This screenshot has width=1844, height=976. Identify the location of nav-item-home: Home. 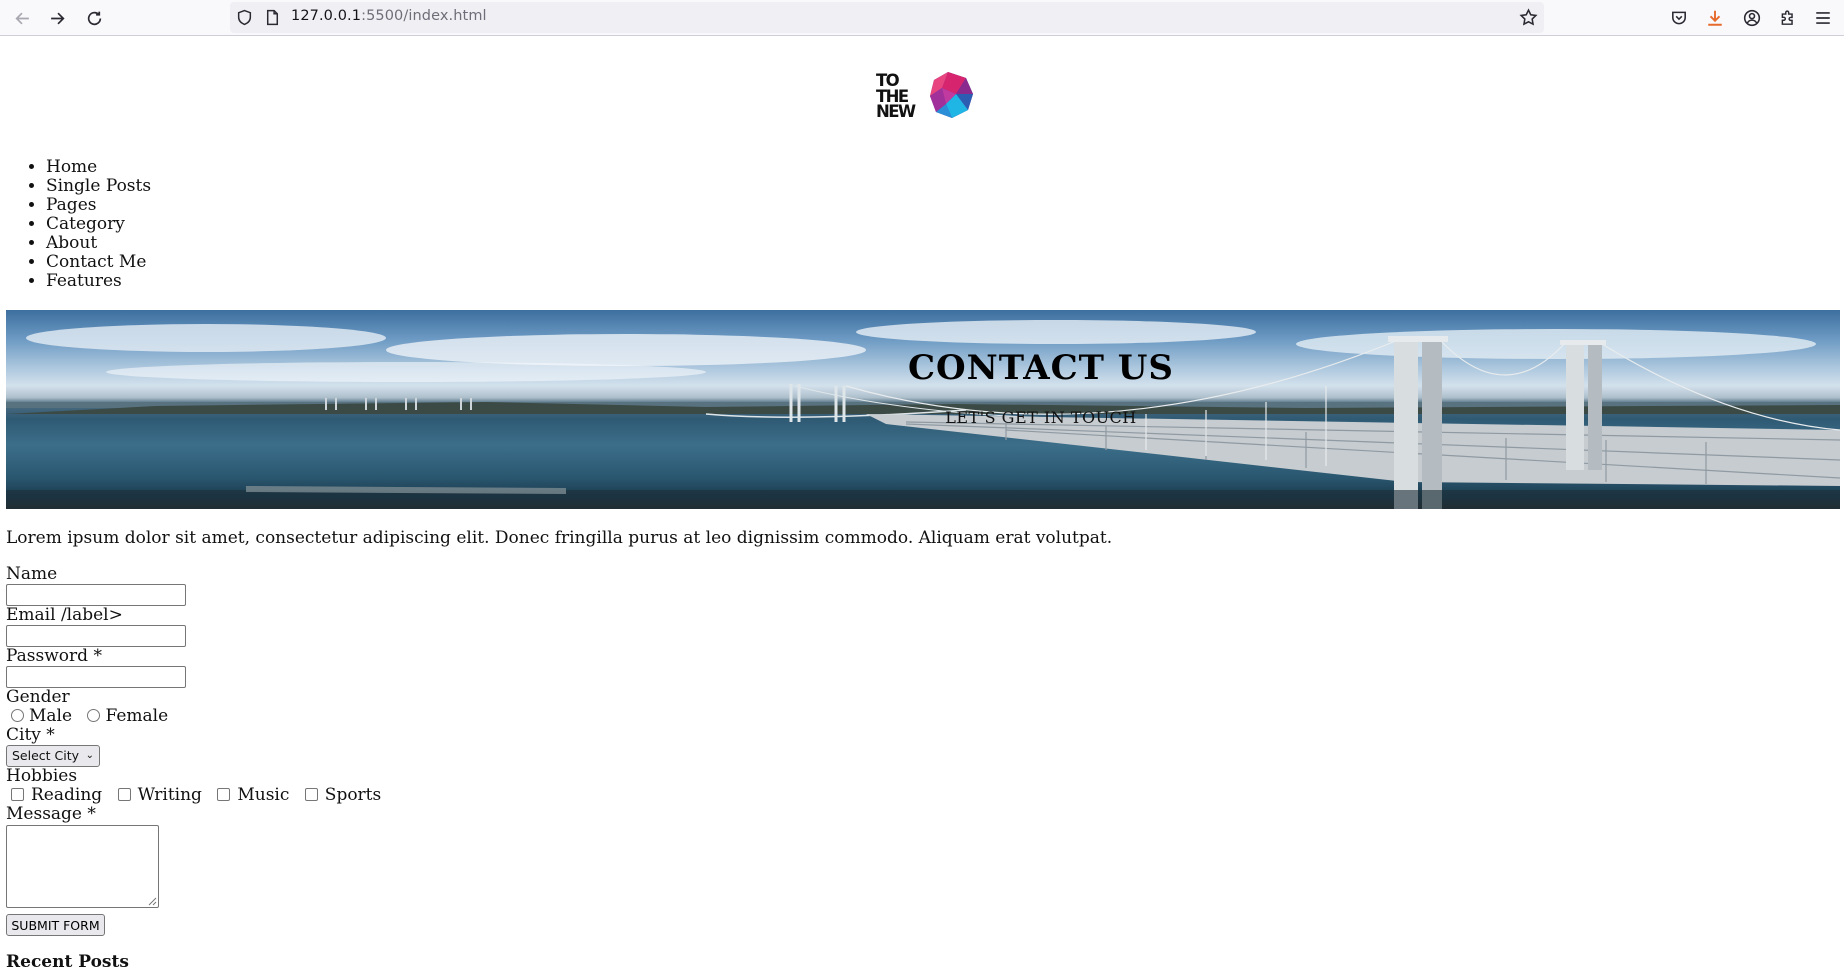
(98, 167).